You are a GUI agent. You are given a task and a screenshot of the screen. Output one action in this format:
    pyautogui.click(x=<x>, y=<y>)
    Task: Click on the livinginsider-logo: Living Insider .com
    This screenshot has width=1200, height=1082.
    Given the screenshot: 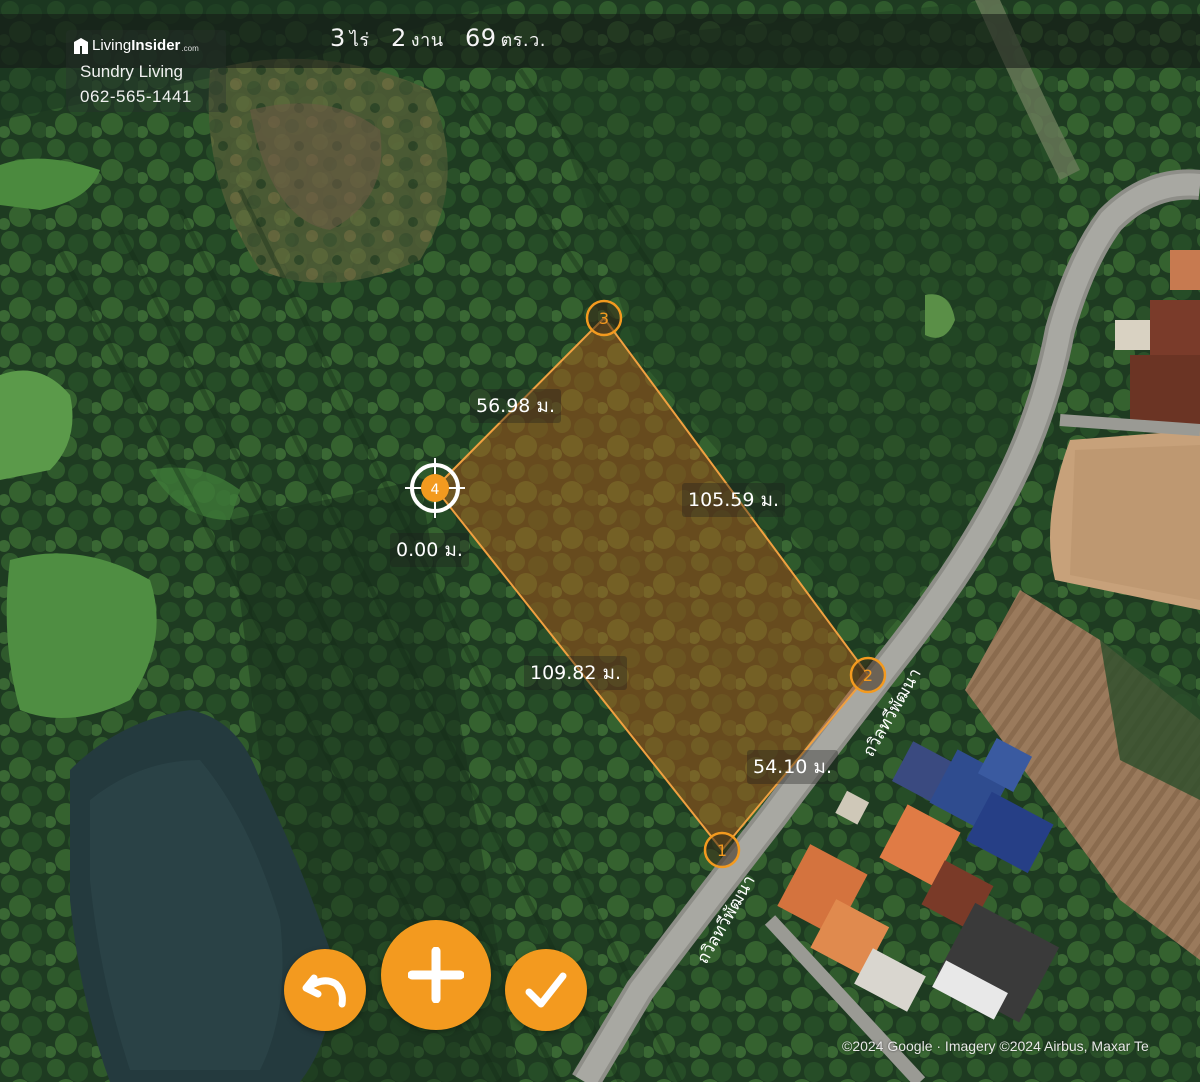 What is the action you would take?
    pyautogui.click(x=136, y=45)
    